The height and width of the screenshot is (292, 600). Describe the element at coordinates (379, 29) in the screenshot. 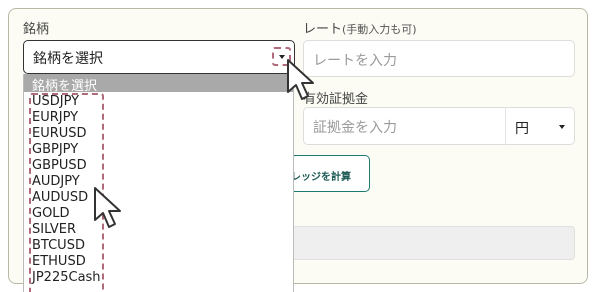

I see `rate-note: (手動入力も可)` at that location.